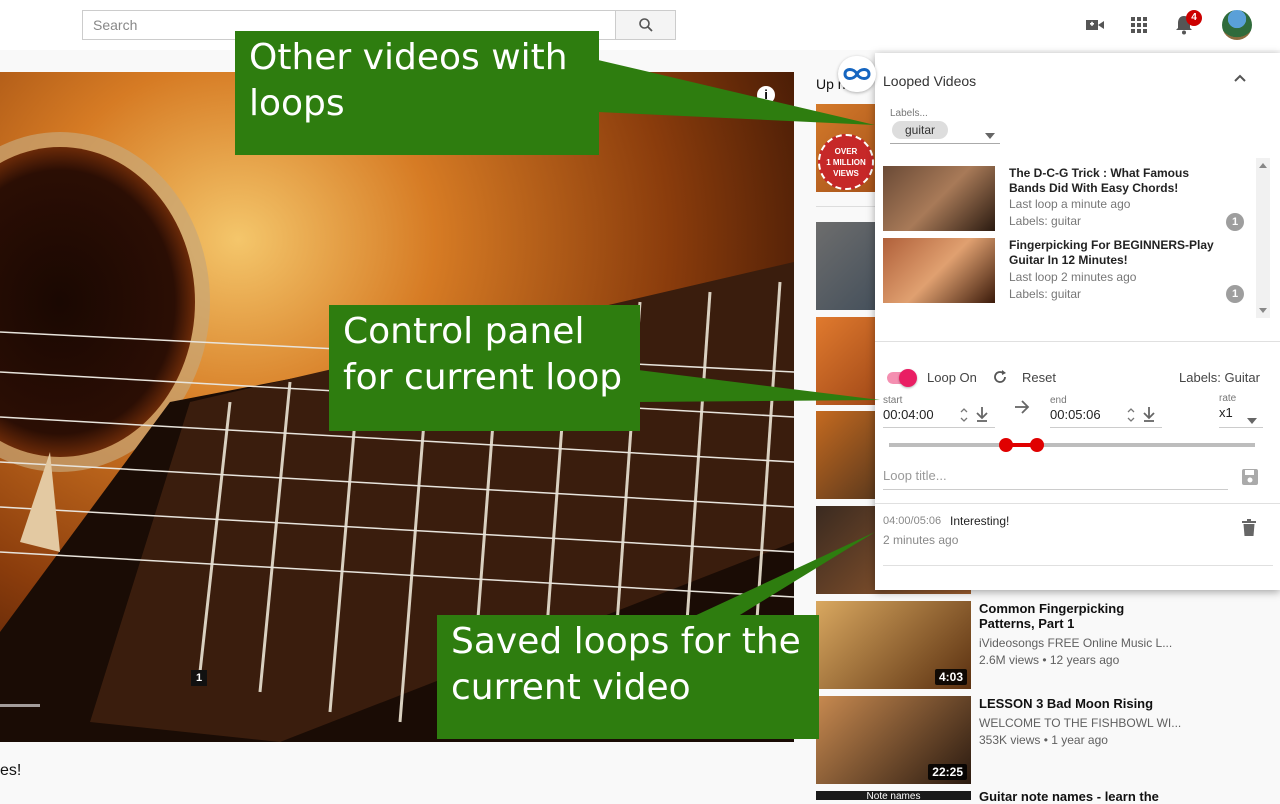 The width and height of the screenshot is (1280, 804). I want to click on badge-over-text: OVER, so click(846, 151).